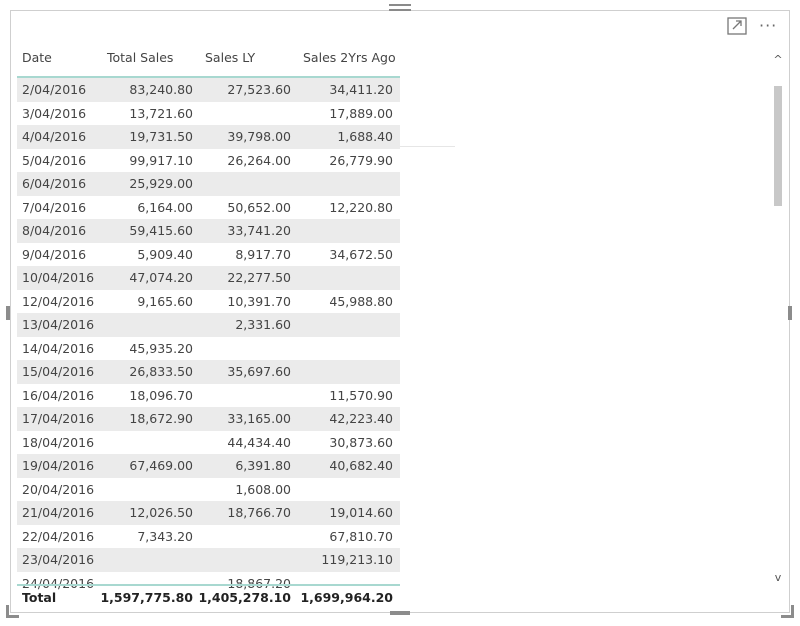 This screenshot has width=800, height=626. I want to click on table-row: 6/04/2016 25,929.00, so click(208, 184).